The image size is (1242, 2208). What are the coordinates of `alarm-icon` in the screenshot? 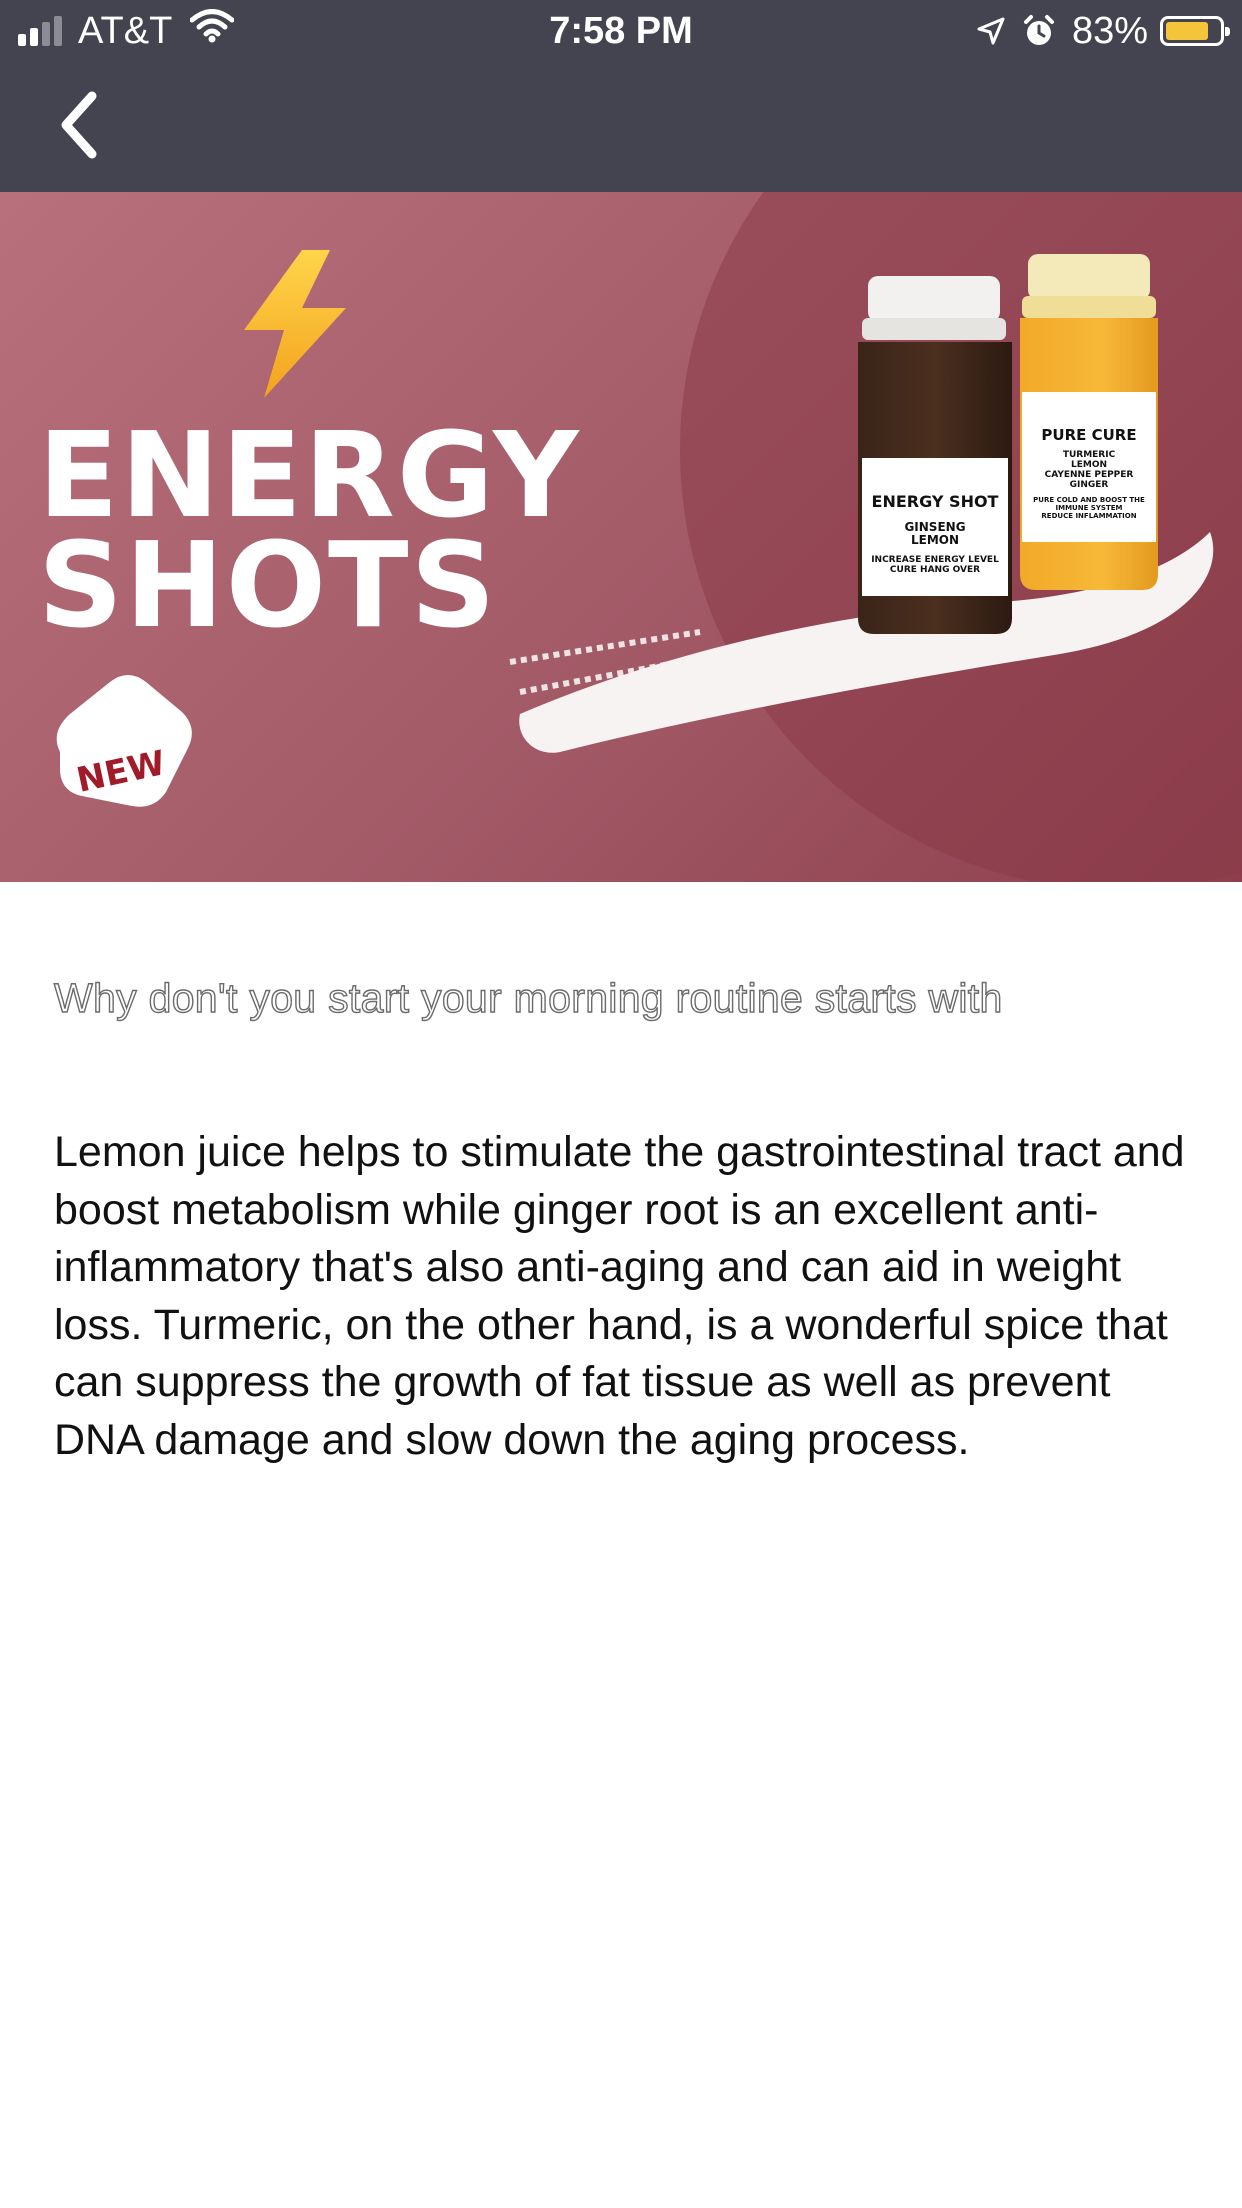 It's located at (1039, 31).